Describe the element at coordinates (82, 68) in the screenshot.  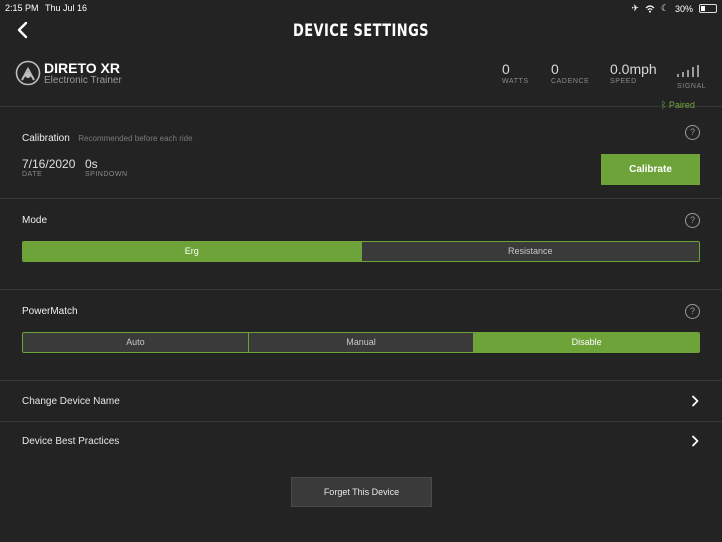
I see `device-name: DIRETO XR` at that location.